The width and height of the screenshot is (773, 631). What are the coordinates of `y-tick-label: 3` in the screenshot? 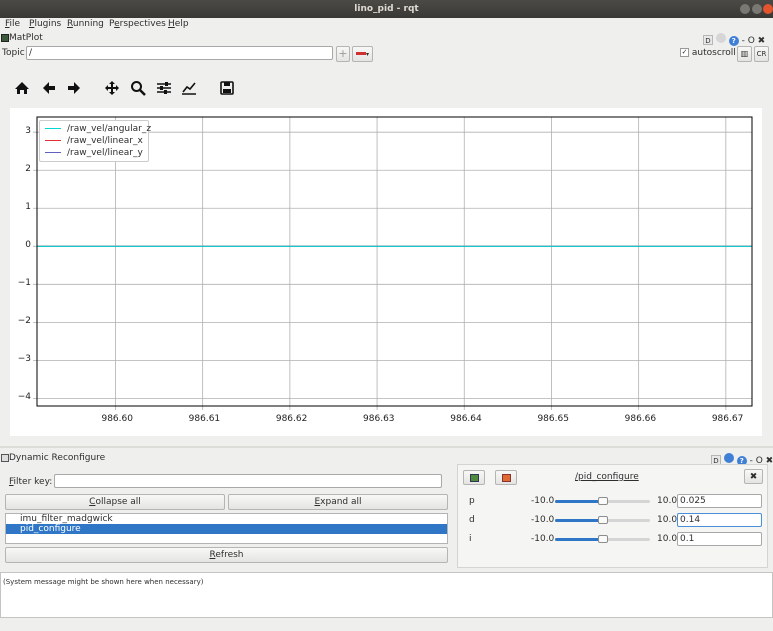 It's located at (28, 131).